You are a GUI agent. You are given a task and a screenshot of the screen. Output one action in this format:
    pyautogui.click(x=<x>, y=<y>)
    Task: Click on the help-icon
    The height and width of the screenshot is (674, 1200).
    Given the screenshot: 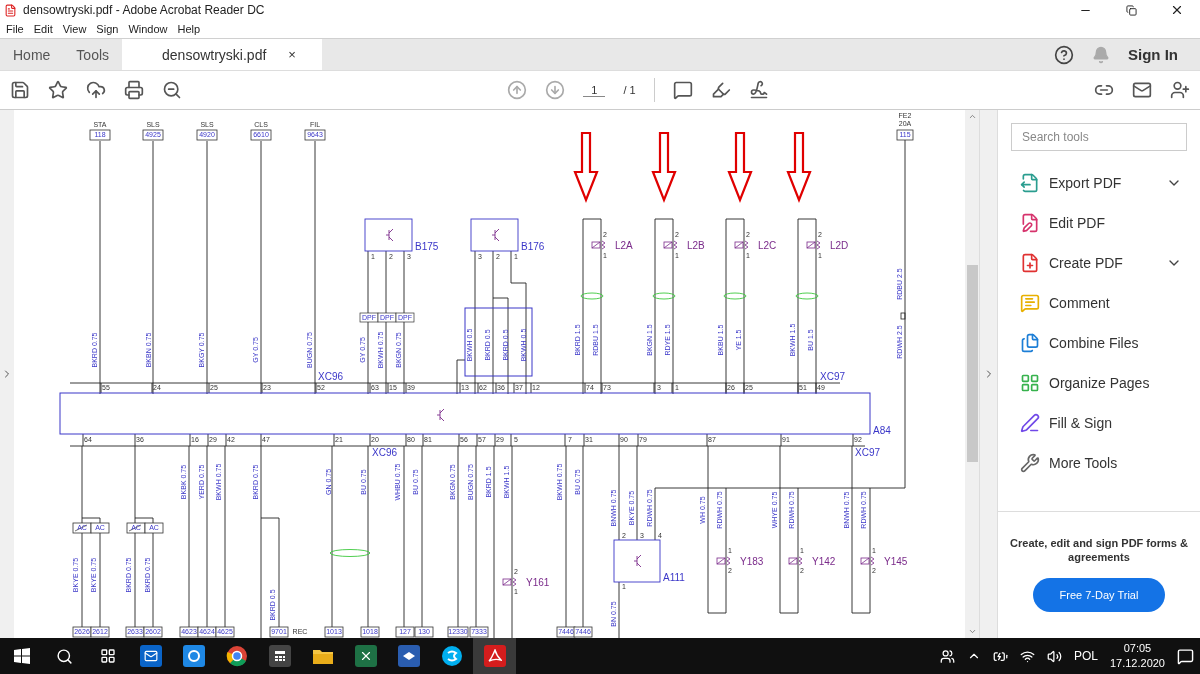 What is the action you would take?
    pyautogui.click(x=1064, y=54)
    